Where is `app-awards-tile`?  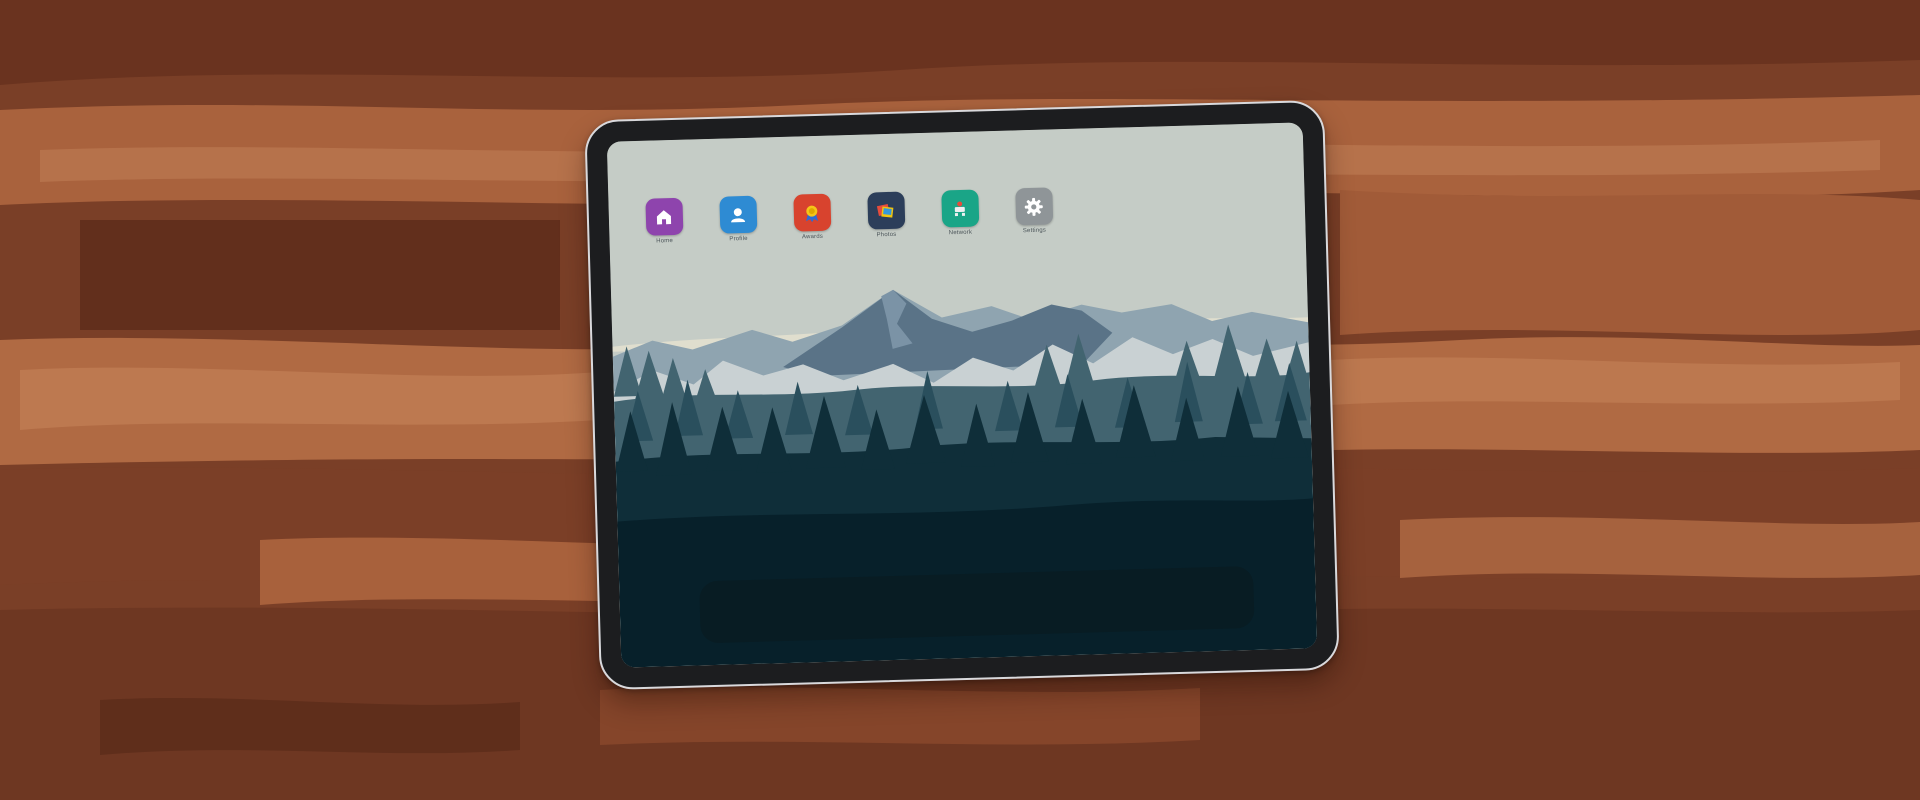
app-awards-tile is located at coordinates (811, 212).